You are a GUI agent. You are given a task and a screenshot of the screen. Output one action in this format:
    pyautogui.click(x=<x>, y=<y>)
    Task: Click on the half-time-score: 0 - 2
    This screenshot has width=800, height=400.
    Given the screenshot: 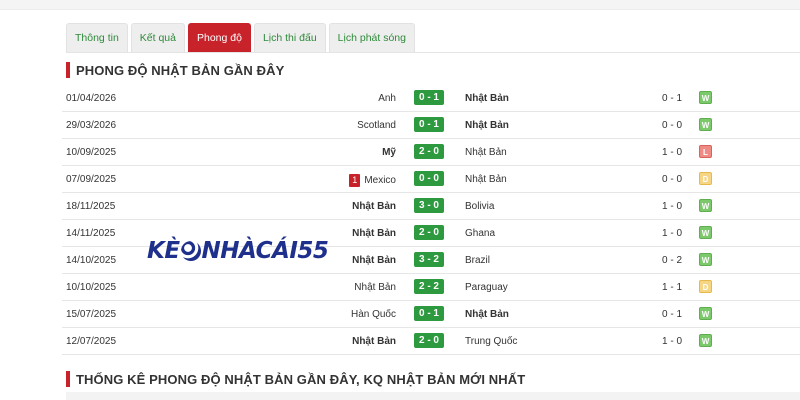 What is the action you would take?
    pyautogui.click(x=672, y=260)
    